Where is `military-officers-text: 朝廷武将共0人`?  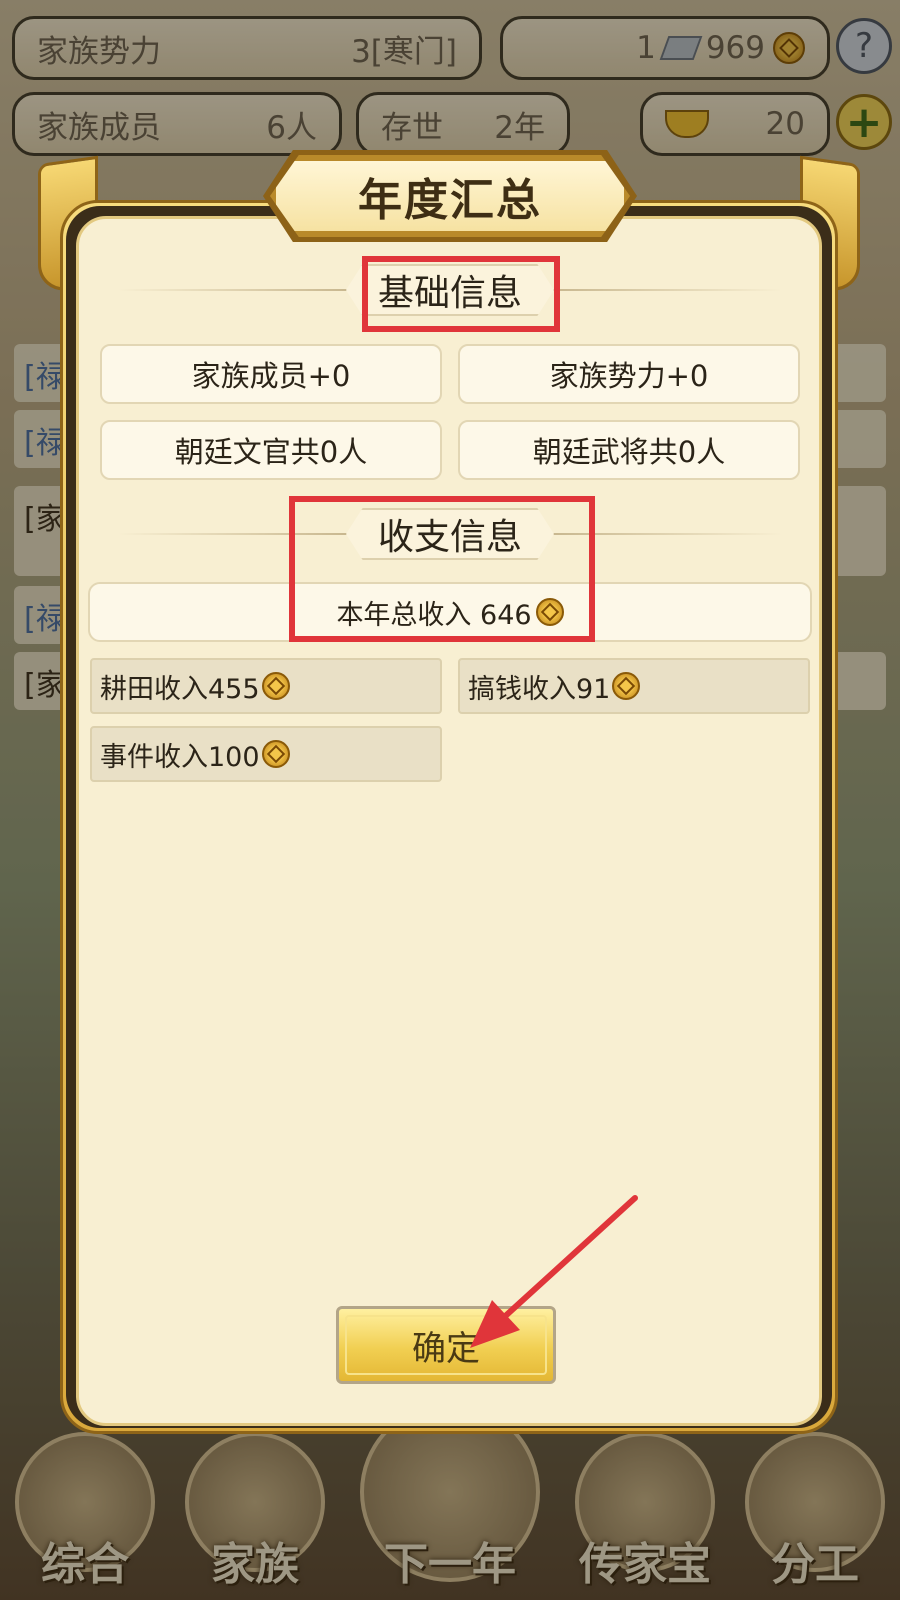 military-officers-text: 朝廷武将共0人 is located at coordinates (629, 452).